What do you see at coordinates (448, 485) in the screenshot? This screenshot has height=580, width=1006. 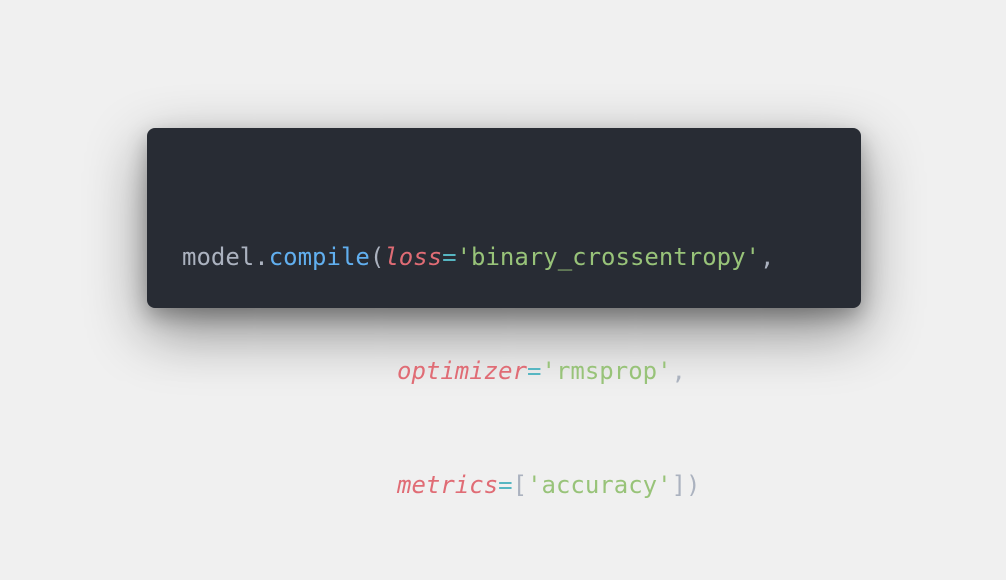 I see `code-param-metrics: metrics` at bounding box center [448, 485].